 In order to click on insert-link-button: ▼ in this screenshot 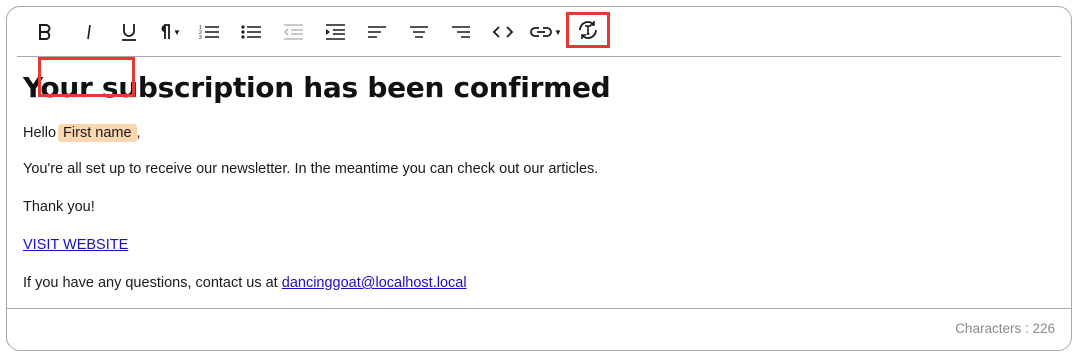, I will do `click(546, 32)`.